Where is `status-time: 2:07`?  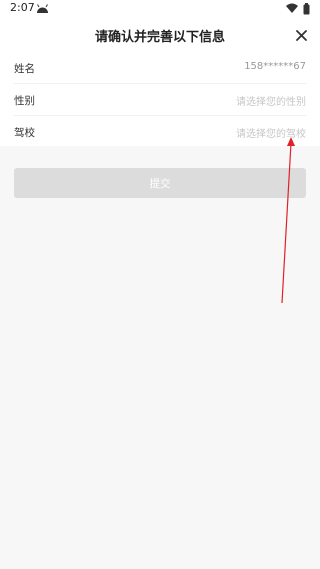 status-time: 2:07 is located at coordinates (22, 7).